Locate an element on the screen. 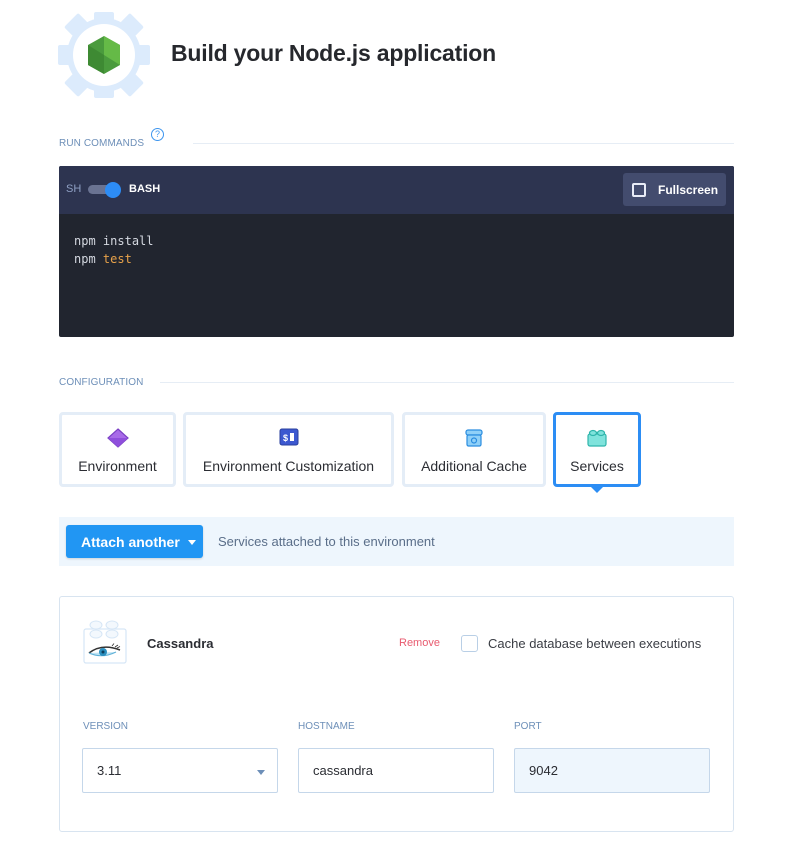 This screenshot has height=867, width=792. shell-toggle is located at coordinates (105, 190).